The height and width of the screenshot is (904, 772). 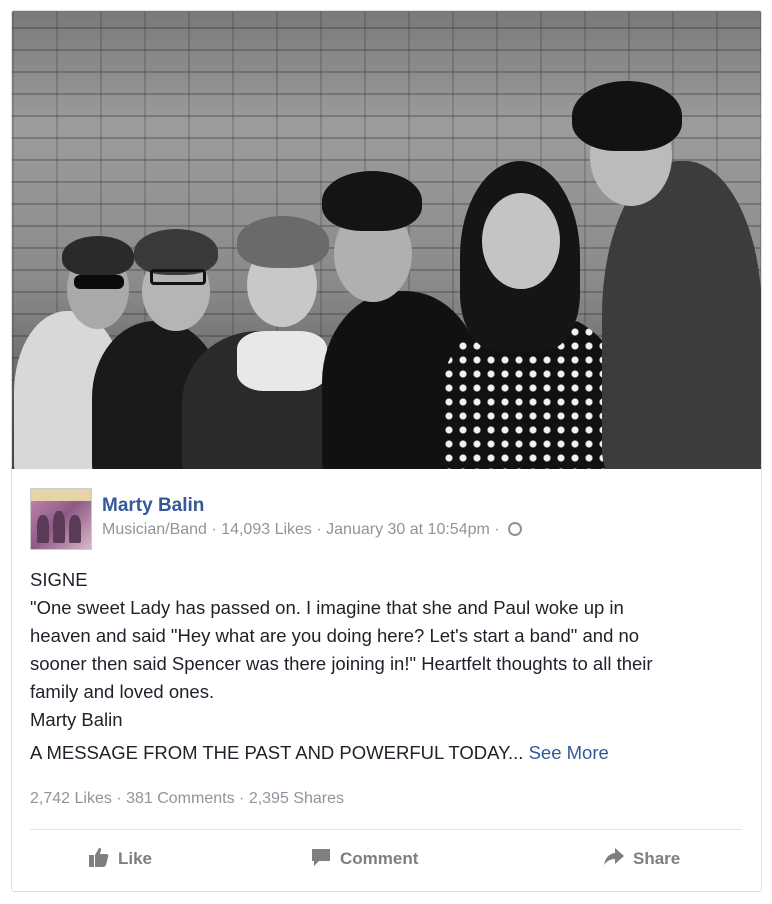 I want to click on figure-6-hair, so click(x=627, y=116).